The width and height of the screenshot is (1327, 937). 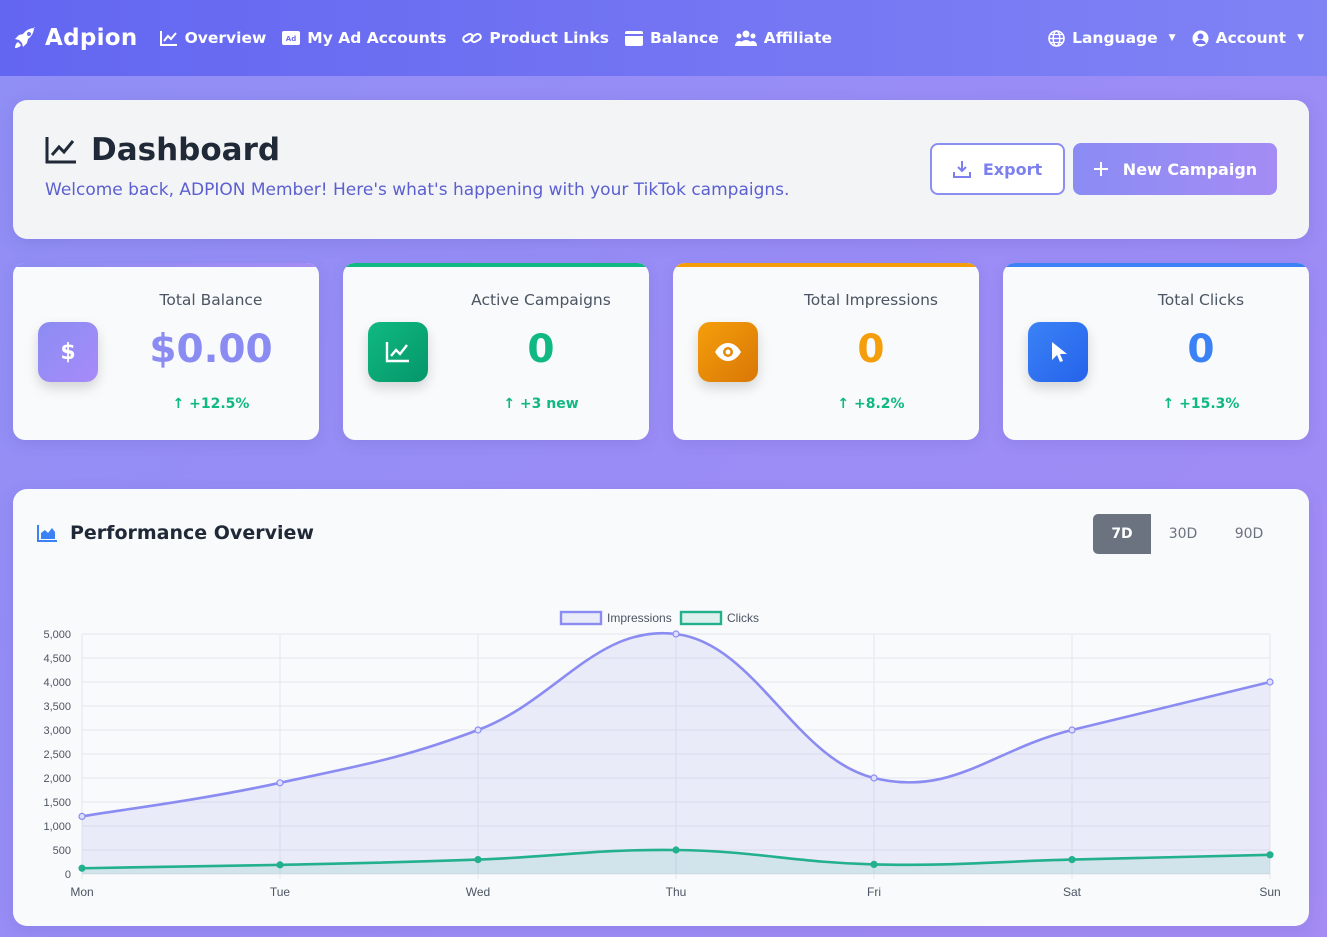 I want to click on nav-overview: Overview, so click(x=213, y=38).